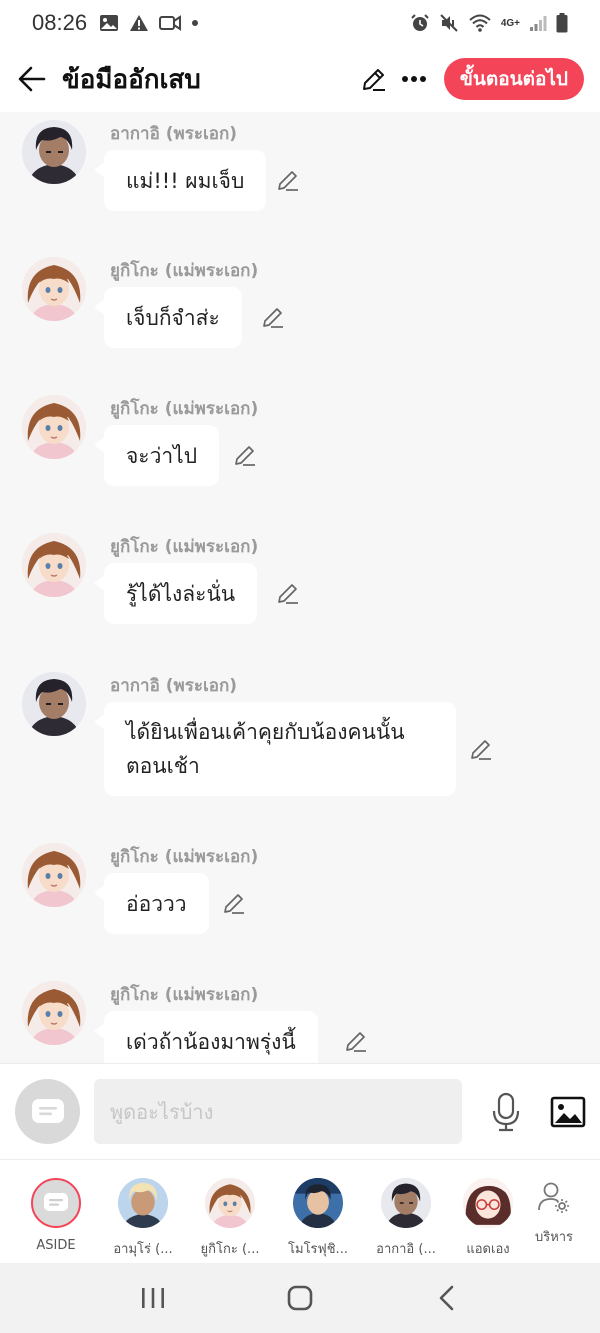  Describe the element at coordinates (275, 749) in the screenshot. I see `message-bubble: ได้ยินเพื่อนเค้าคุยกับน้องคนนั้น ตอนเช้า` at that location.